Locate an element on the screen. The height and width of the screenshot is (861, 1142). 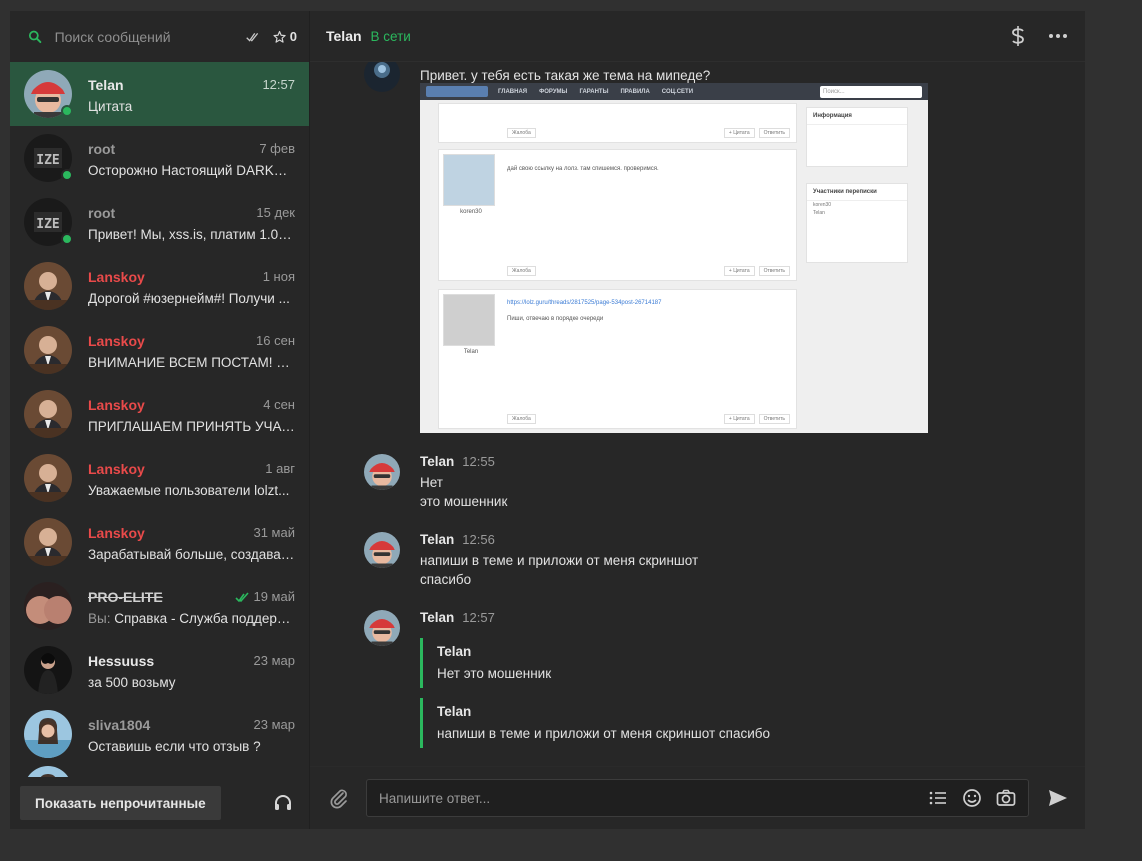
conversation-item: Hessuuss 23 мар за 500 возьму is located at coordinates (159, 670).